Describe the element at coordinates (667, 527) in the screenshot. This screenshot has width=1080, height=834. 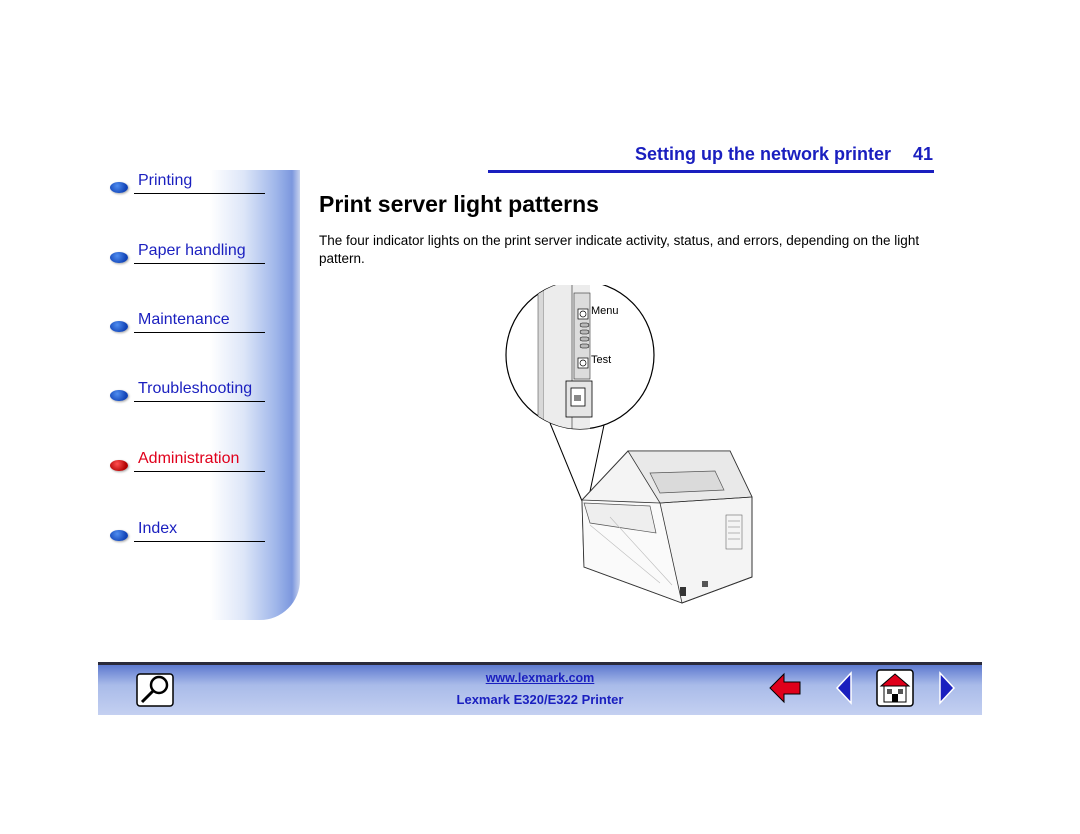
I see `printer-drawing` at that location.